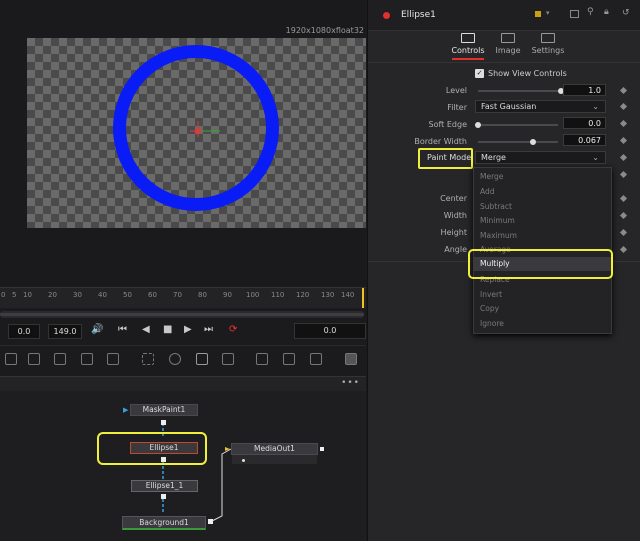  I want to click on pin-icon: ⚲, so click(590, 12).